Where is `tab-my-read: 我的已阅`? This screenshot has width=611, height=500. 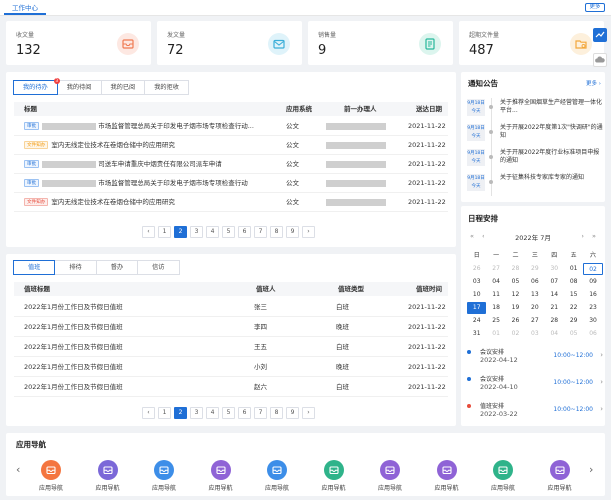 tab-my-read: 我的已阅 is located at coordinates (123, 87).